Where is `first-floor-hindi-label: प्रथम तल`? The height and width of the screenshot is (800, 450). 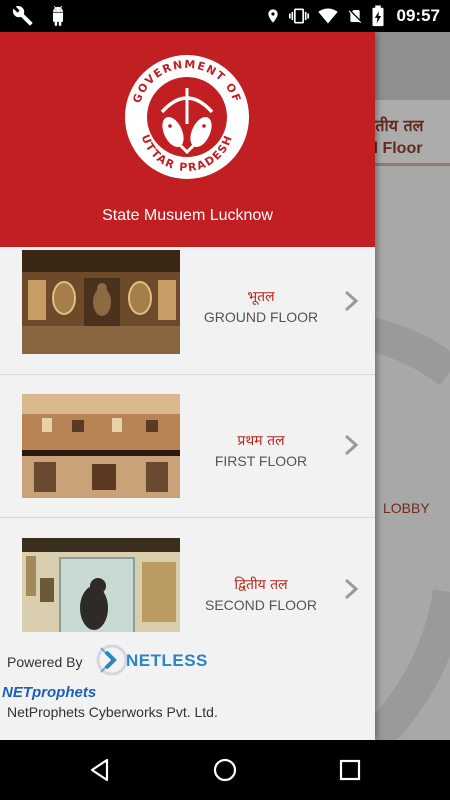 first-floor-hindi-label: प्रथम तल is located at coordinates (261, 441).